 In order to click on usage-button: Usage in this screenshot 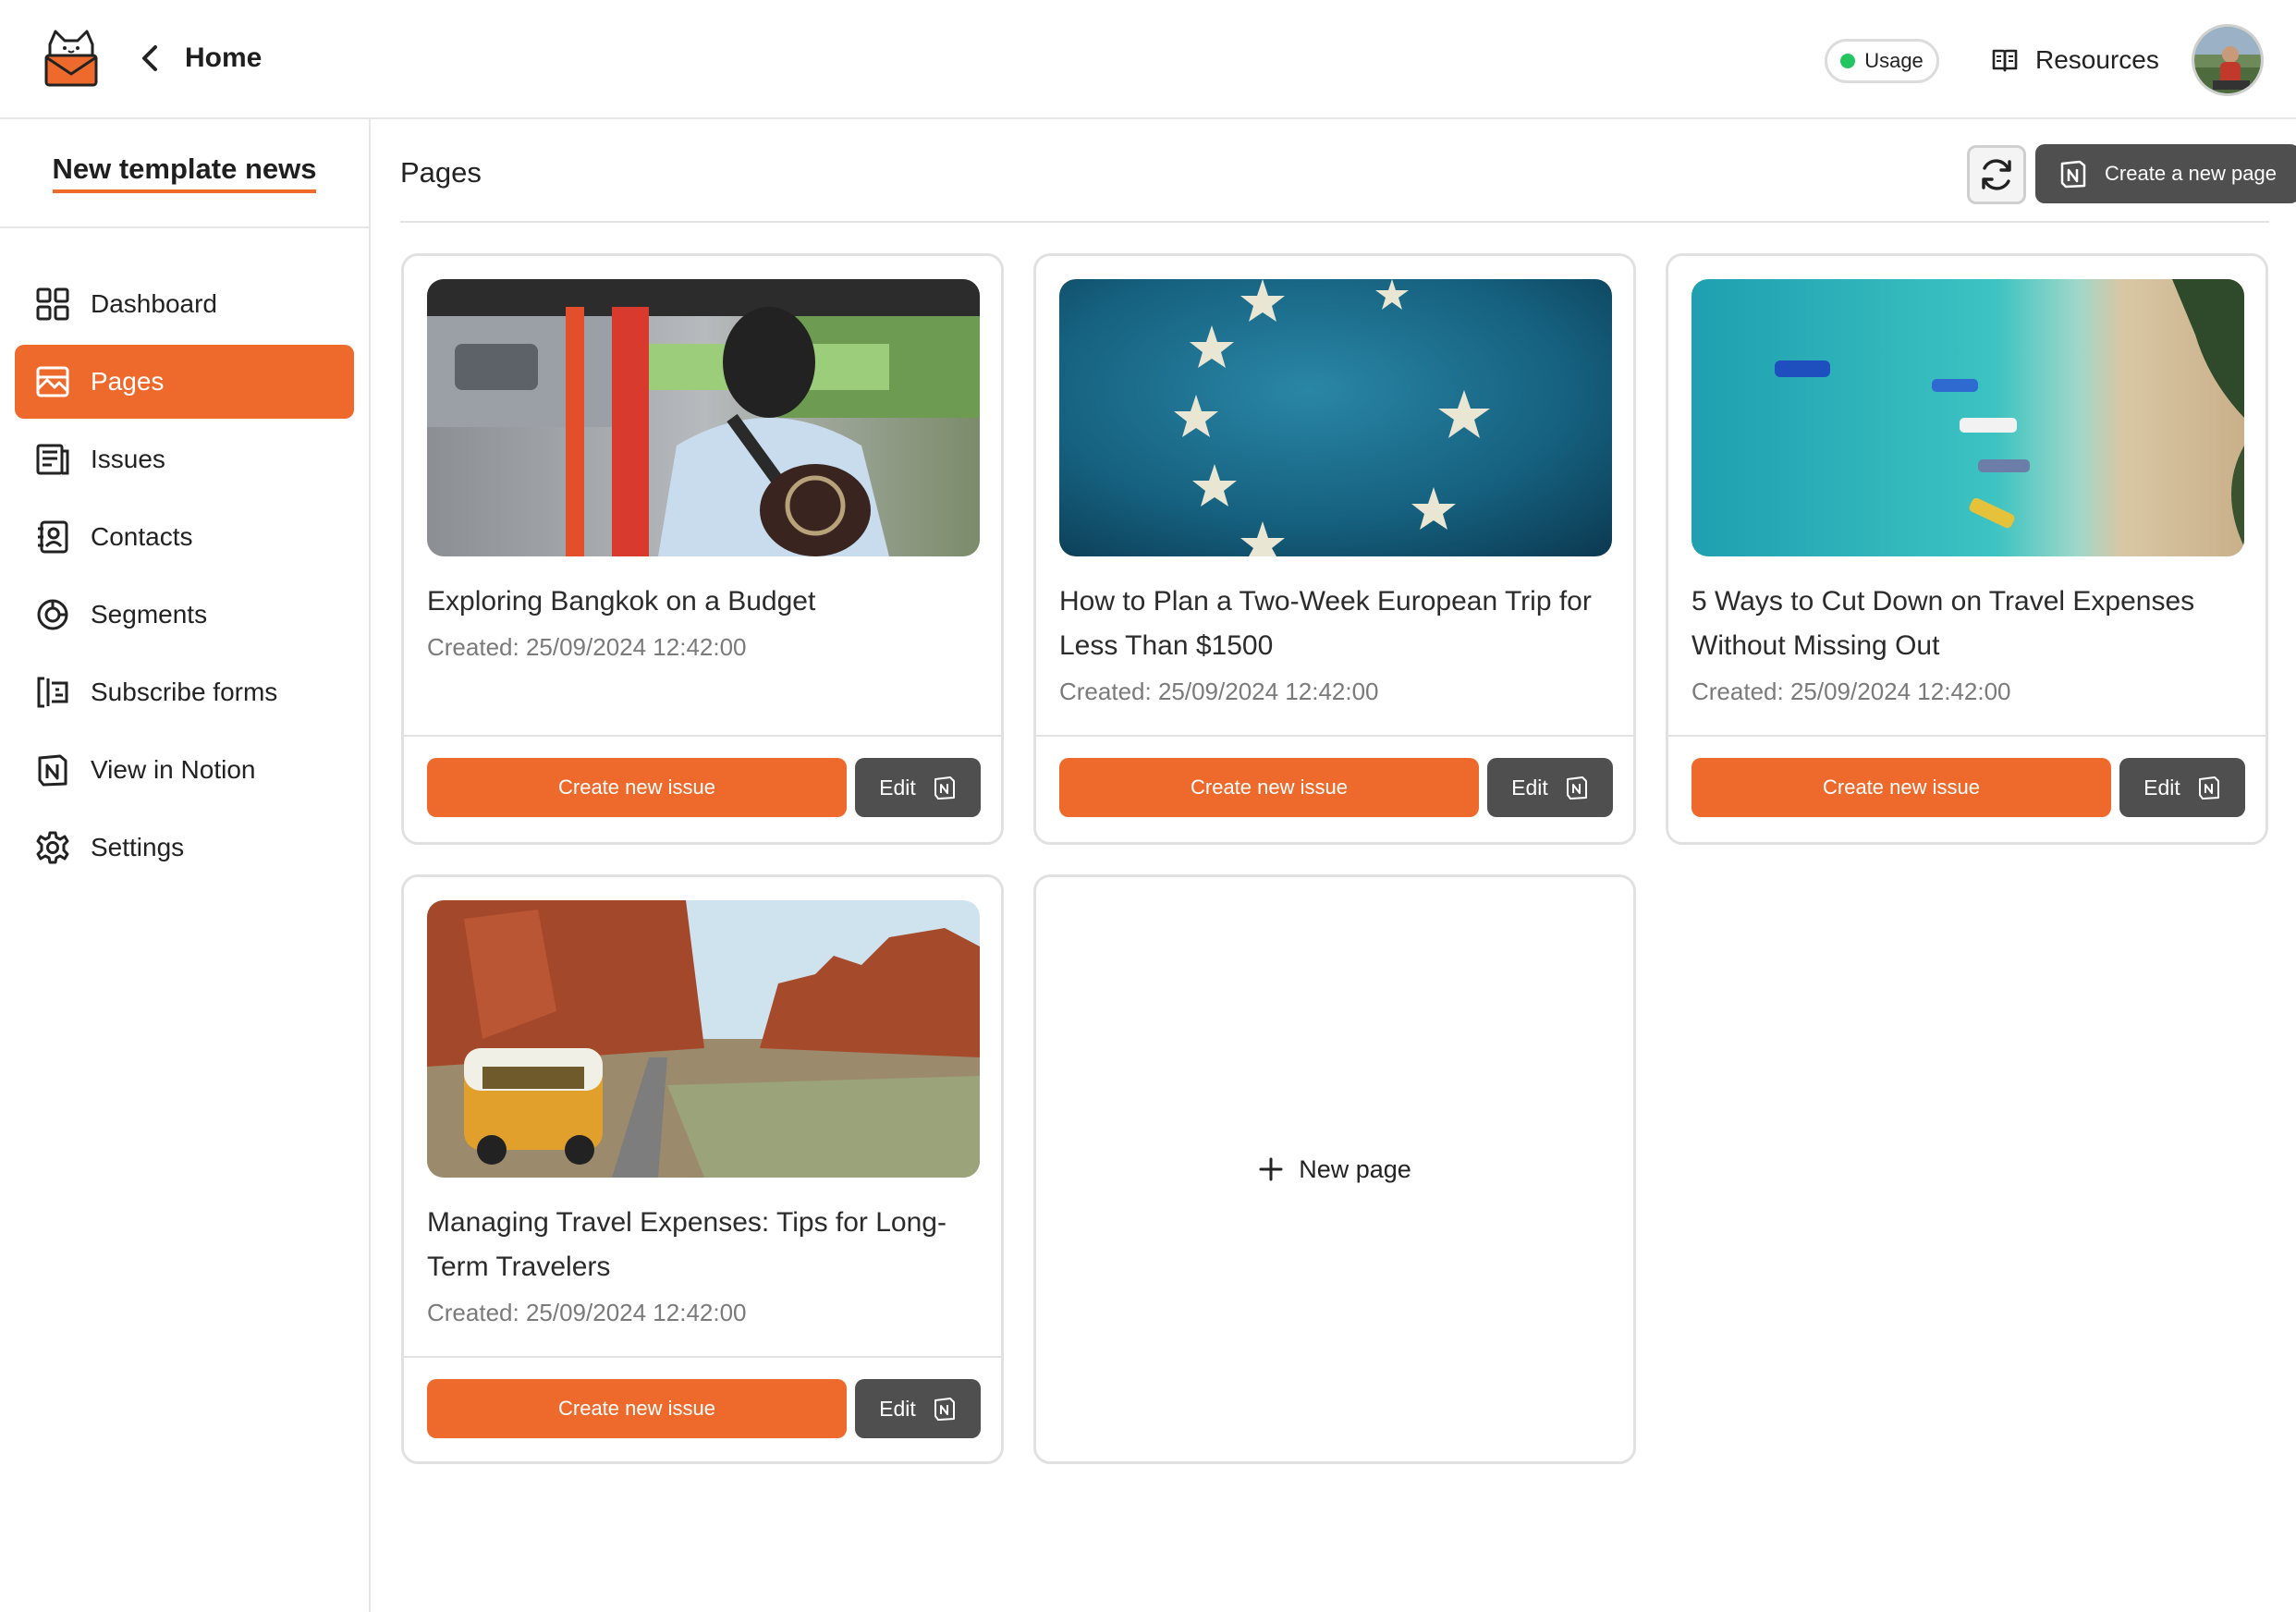, I will do `click(1882, 61)`.